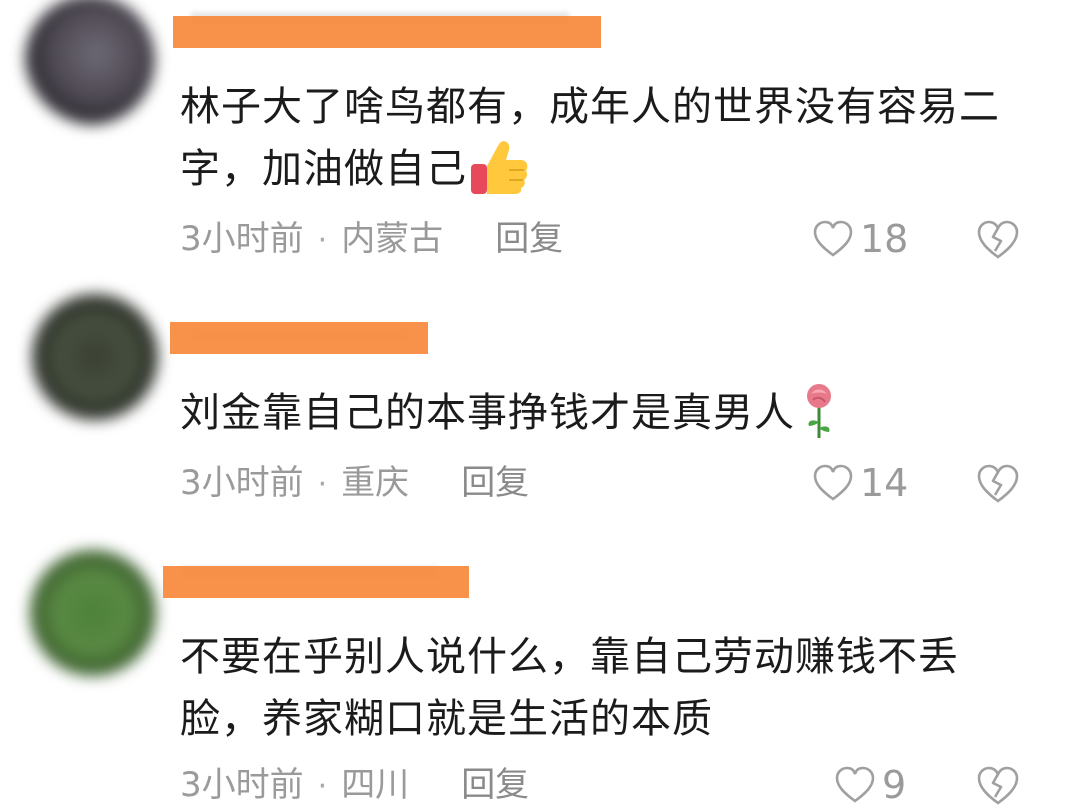  I want to click on thumbs-up-icon, so click(499, 167).